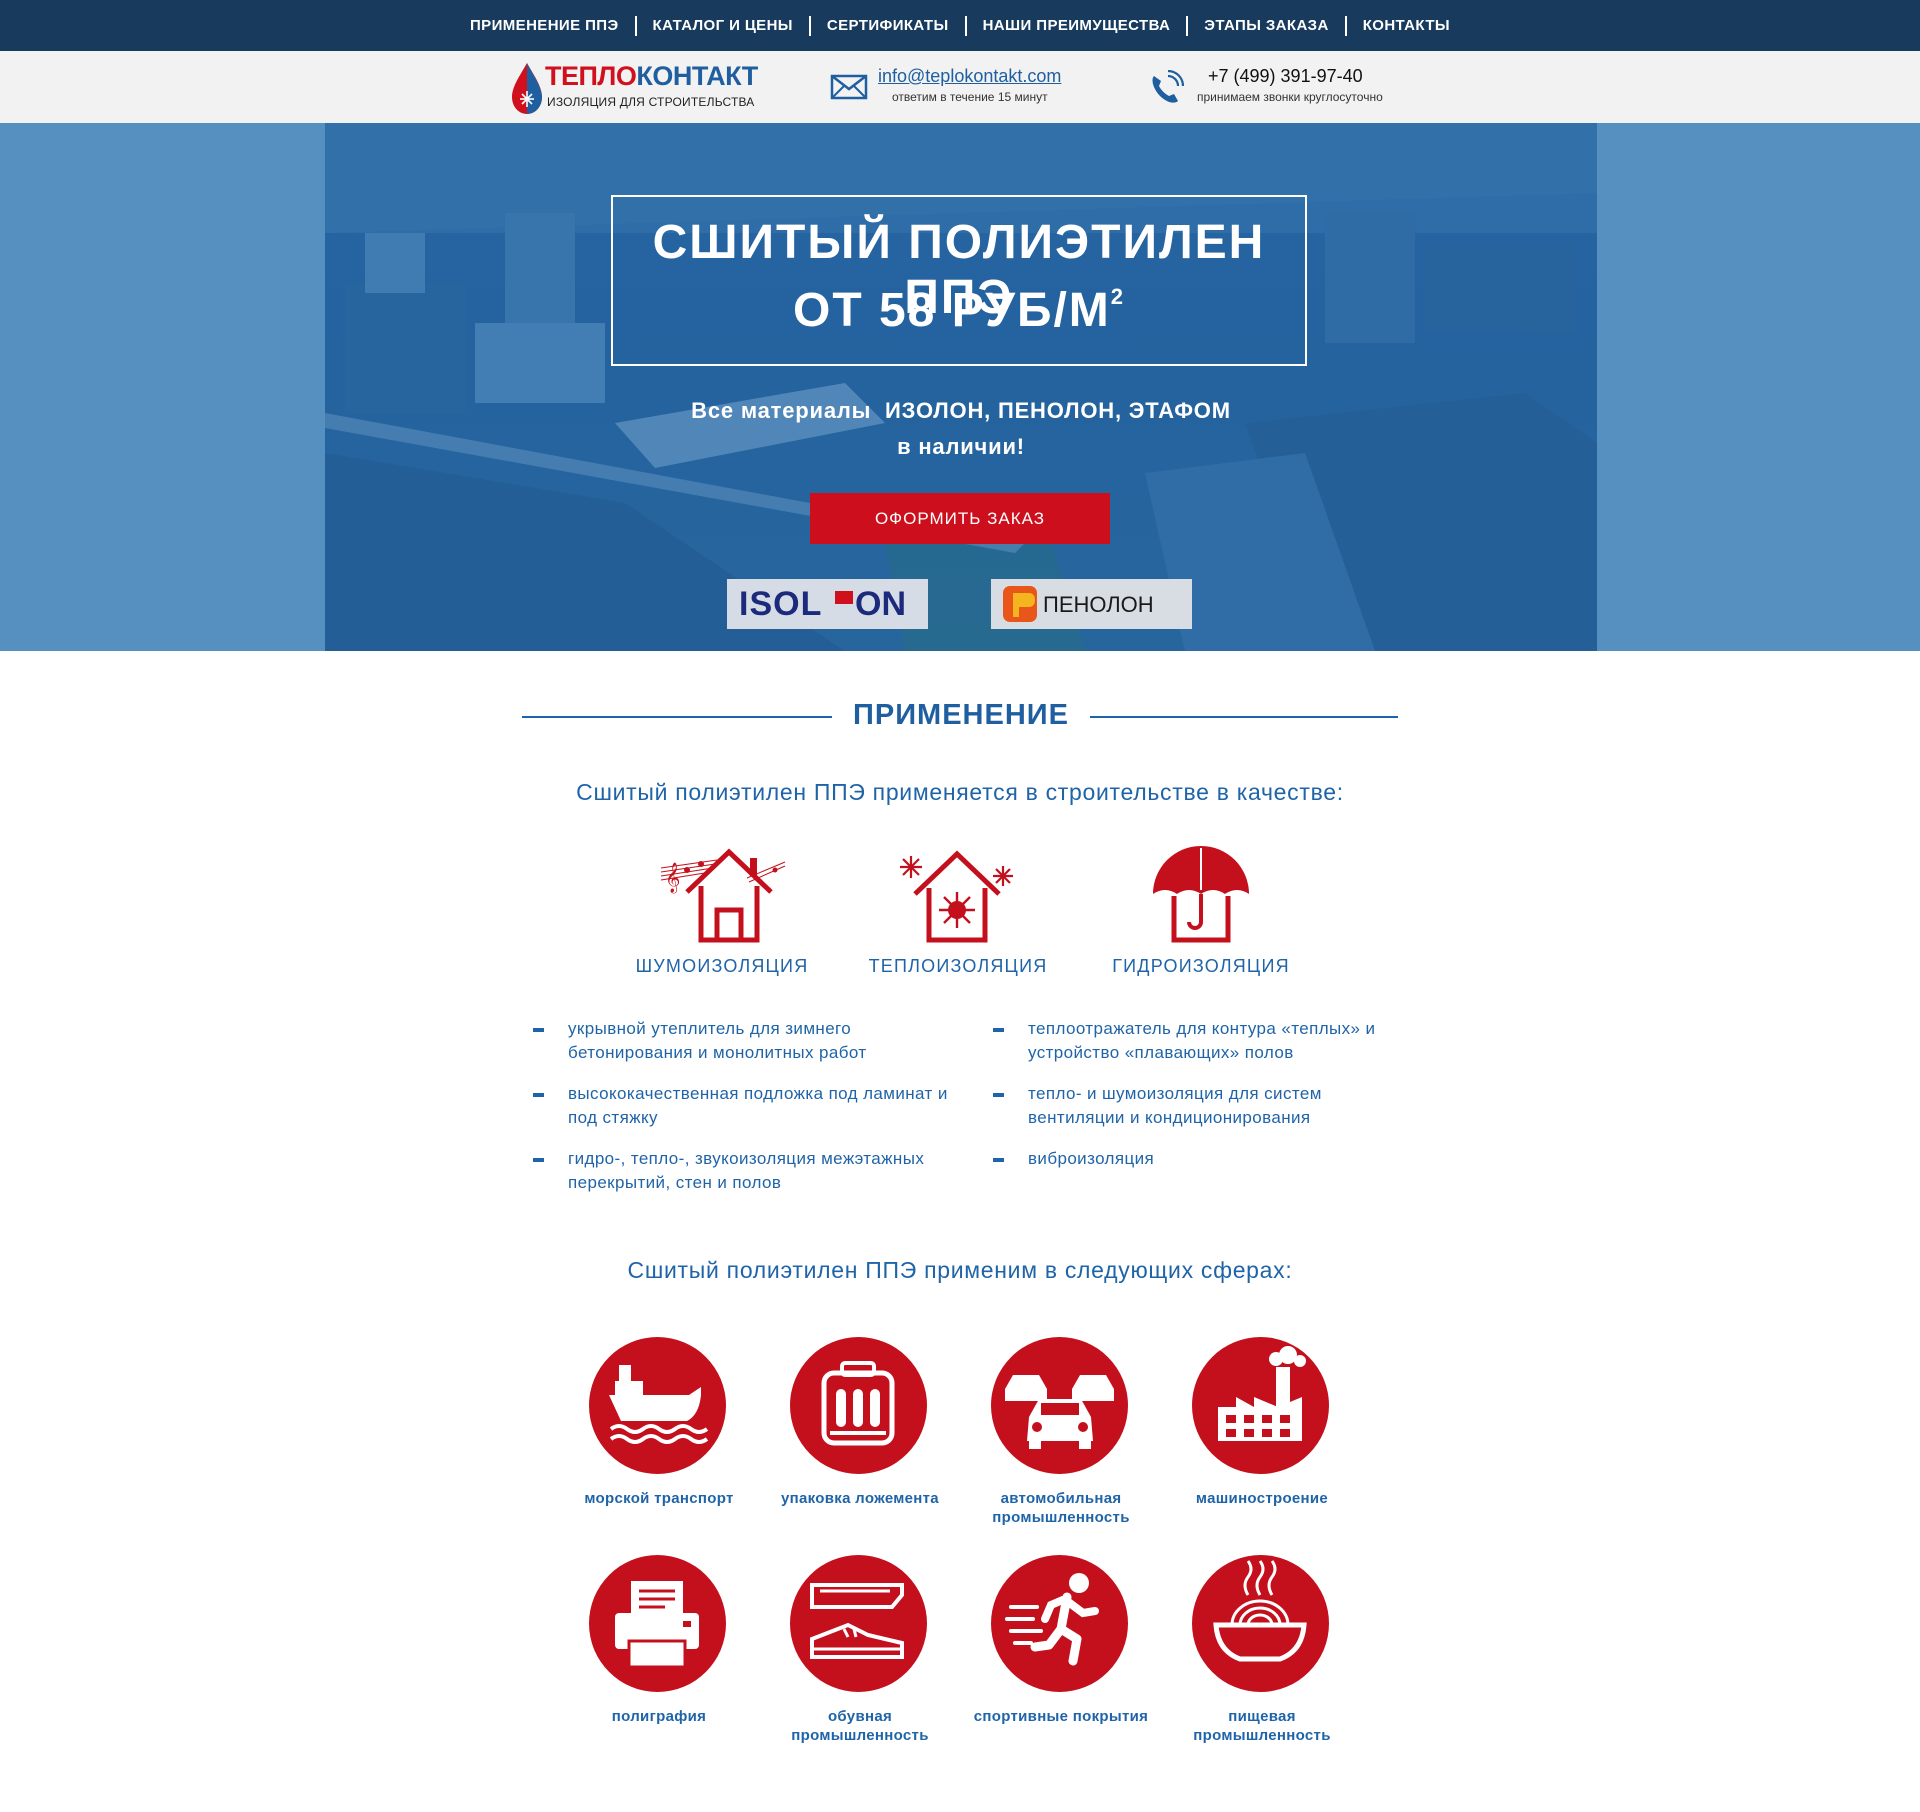 The height and width of the screenshot is (1812, 1920). Describe the element at coordinates (1201, 966) in the screenshot. I see `type-label-water: ГИДРОИЗОЛЯЦИЯ` at that location.